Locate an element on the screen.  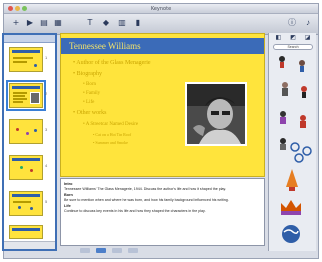
table-button: ▥ is located at coordinates (122, 22).